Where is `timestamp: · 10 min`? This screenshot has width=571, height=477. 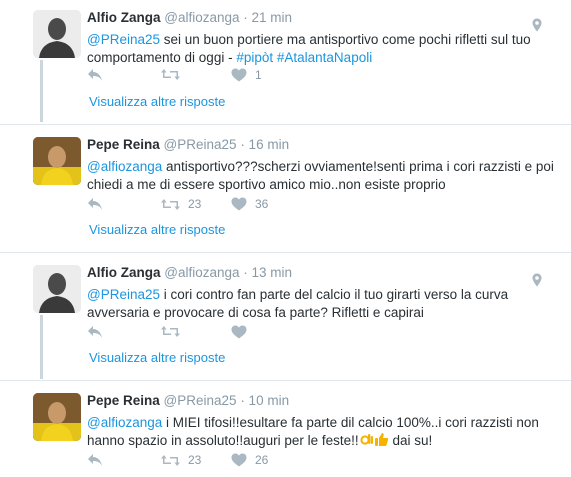 timestamp: · 10 min is located at coordinates (264, 400).